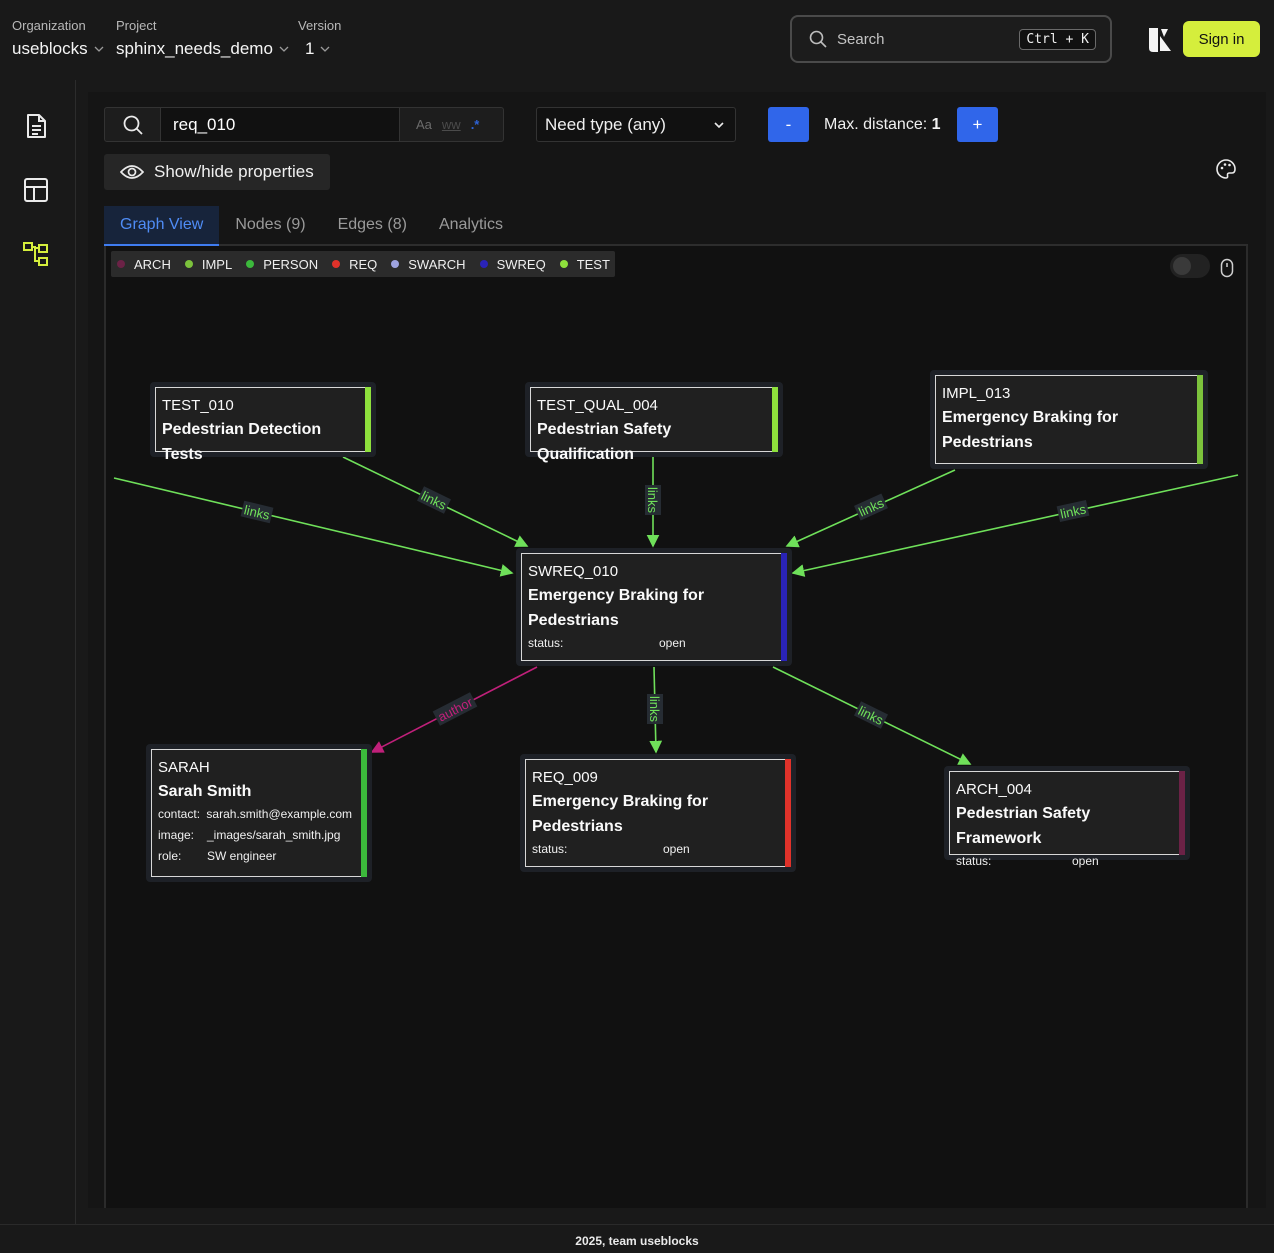 Image resolution: width=1274 pixels, height=1253 pixels. I want to click on regex-toggle: .*, so click(475, 124).